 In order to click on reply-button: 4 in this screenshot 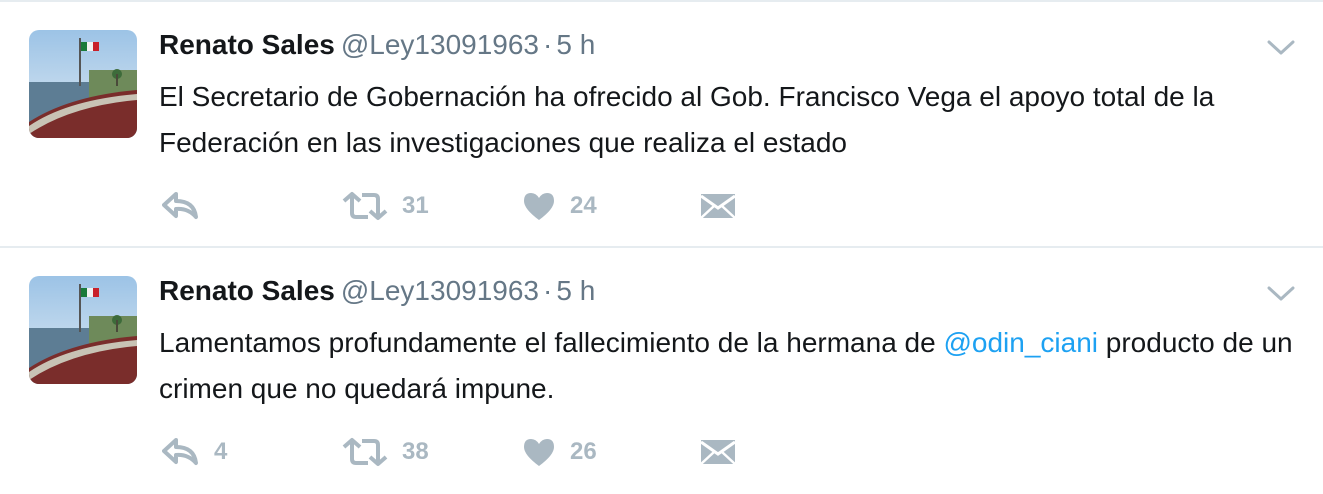, I will do `click(194, 452)`.